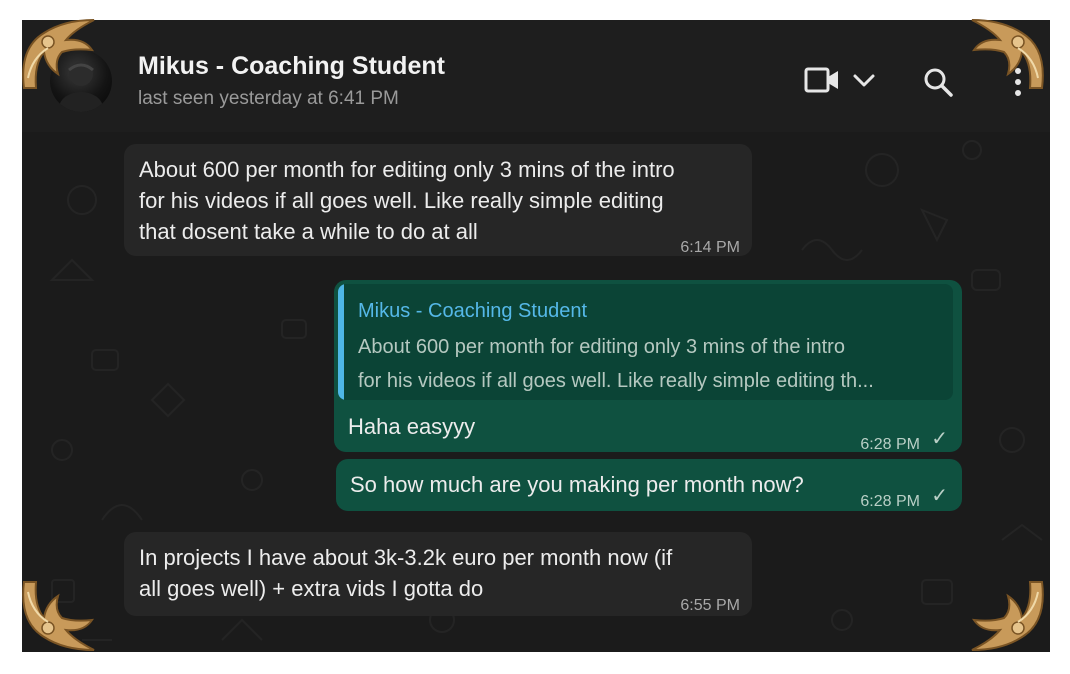 Image resolution: width=1070 pixels, height=674 pixels. I want to click on quote-accent-bar, so click(341, 342).